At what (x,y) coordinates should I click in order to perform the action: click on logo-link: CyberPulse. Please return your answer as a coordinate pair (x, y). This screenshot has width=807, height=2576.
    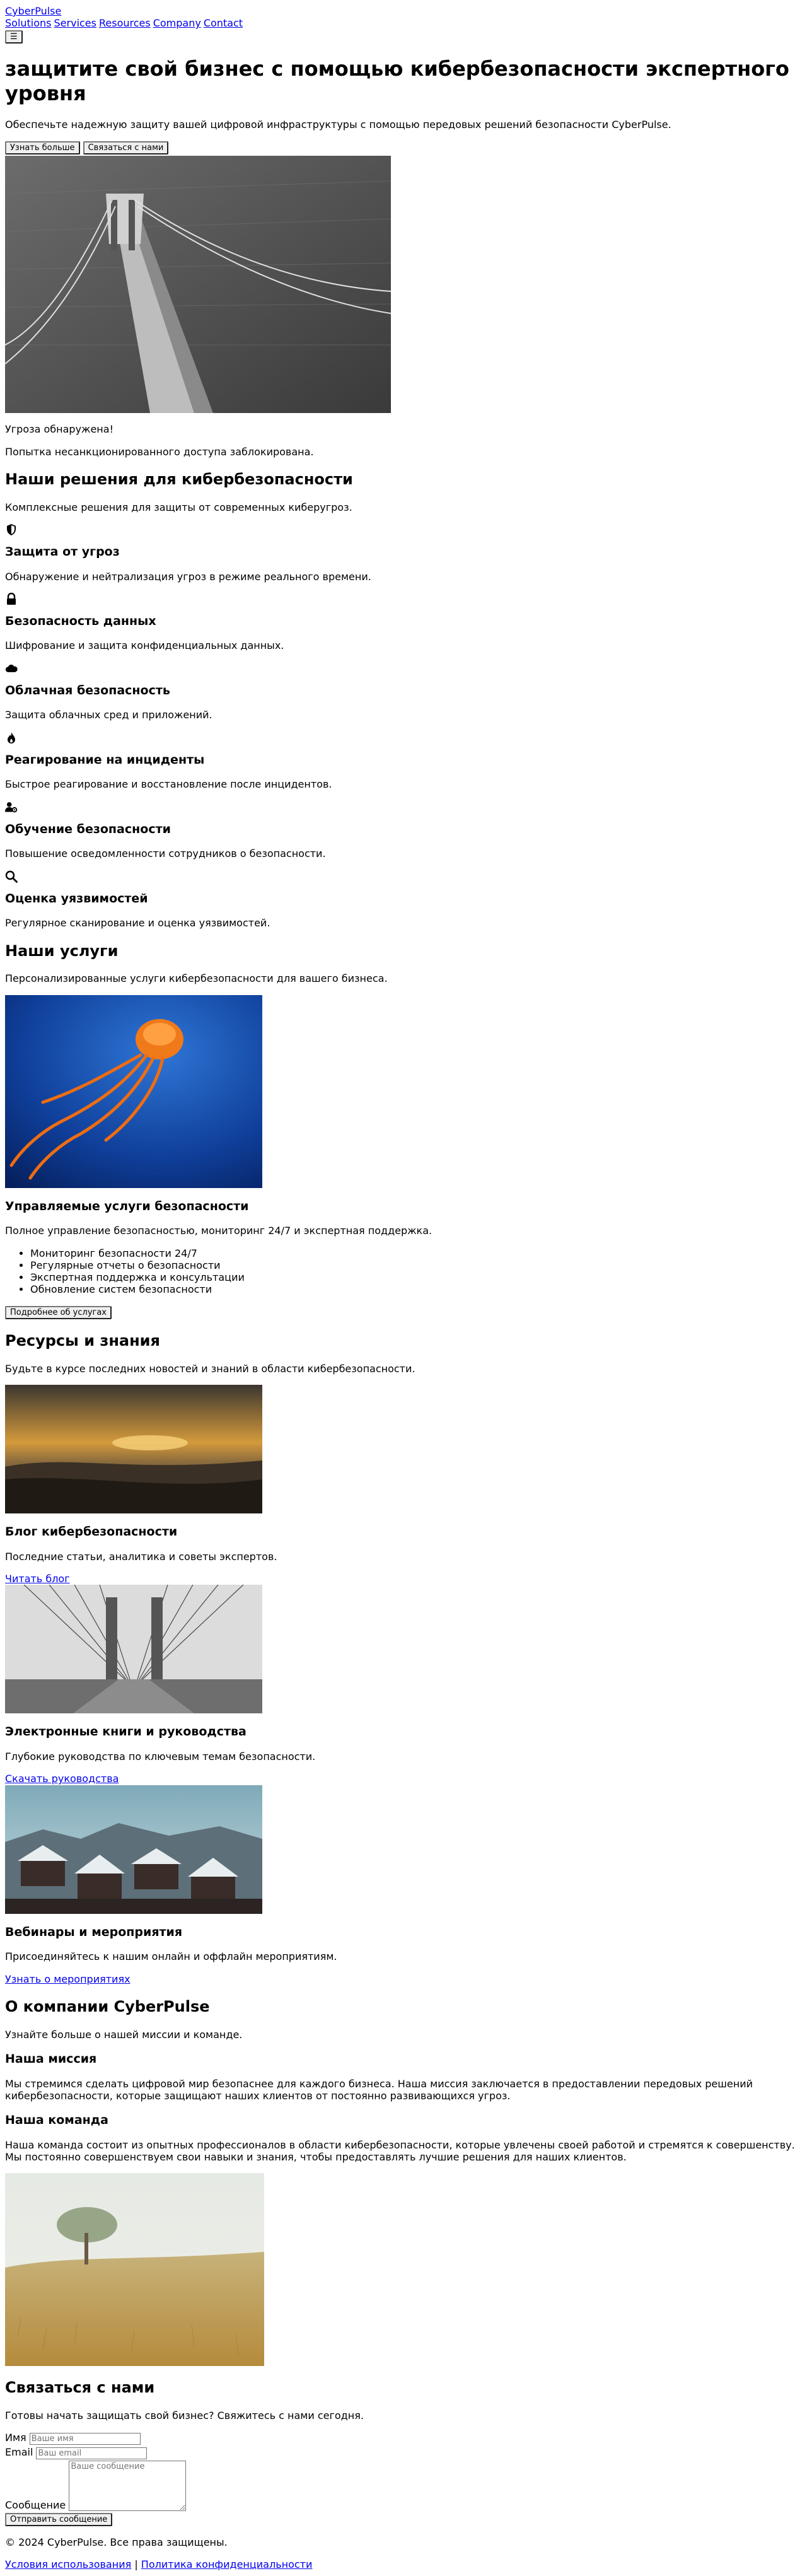
    Looking at the image, I should click on (33, 11).